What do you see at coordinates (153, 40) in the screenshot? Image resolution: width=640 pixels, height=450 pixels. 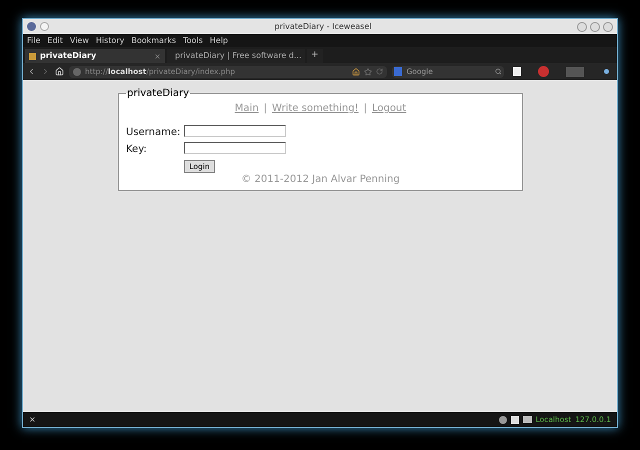 I see `menu-item: Bookmarks` at bounding box center [153, 40].